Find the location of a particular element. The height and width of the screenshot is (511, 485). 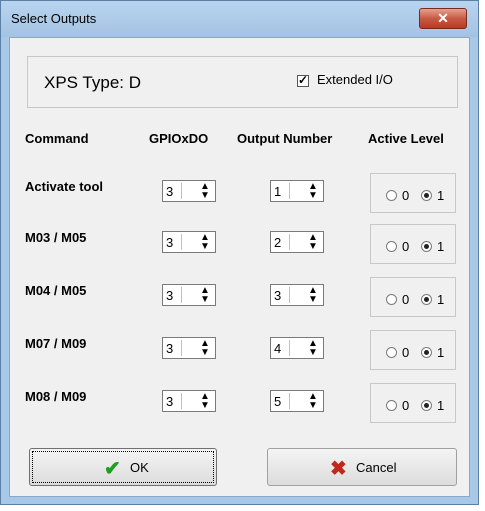

header-gpio: GPIOxDO is located at coordinates (179, 138).